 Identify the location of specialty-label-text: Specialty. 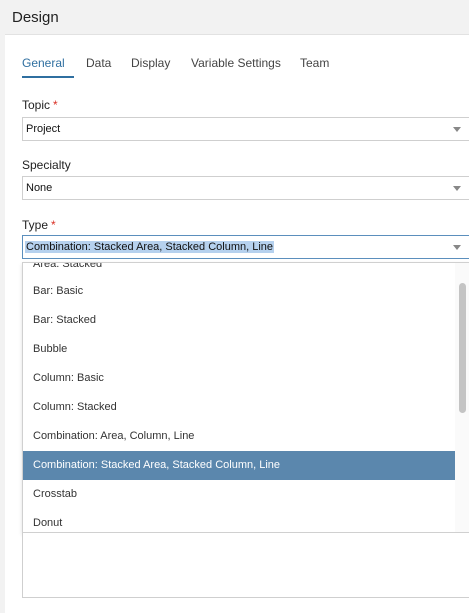
(46, 165).